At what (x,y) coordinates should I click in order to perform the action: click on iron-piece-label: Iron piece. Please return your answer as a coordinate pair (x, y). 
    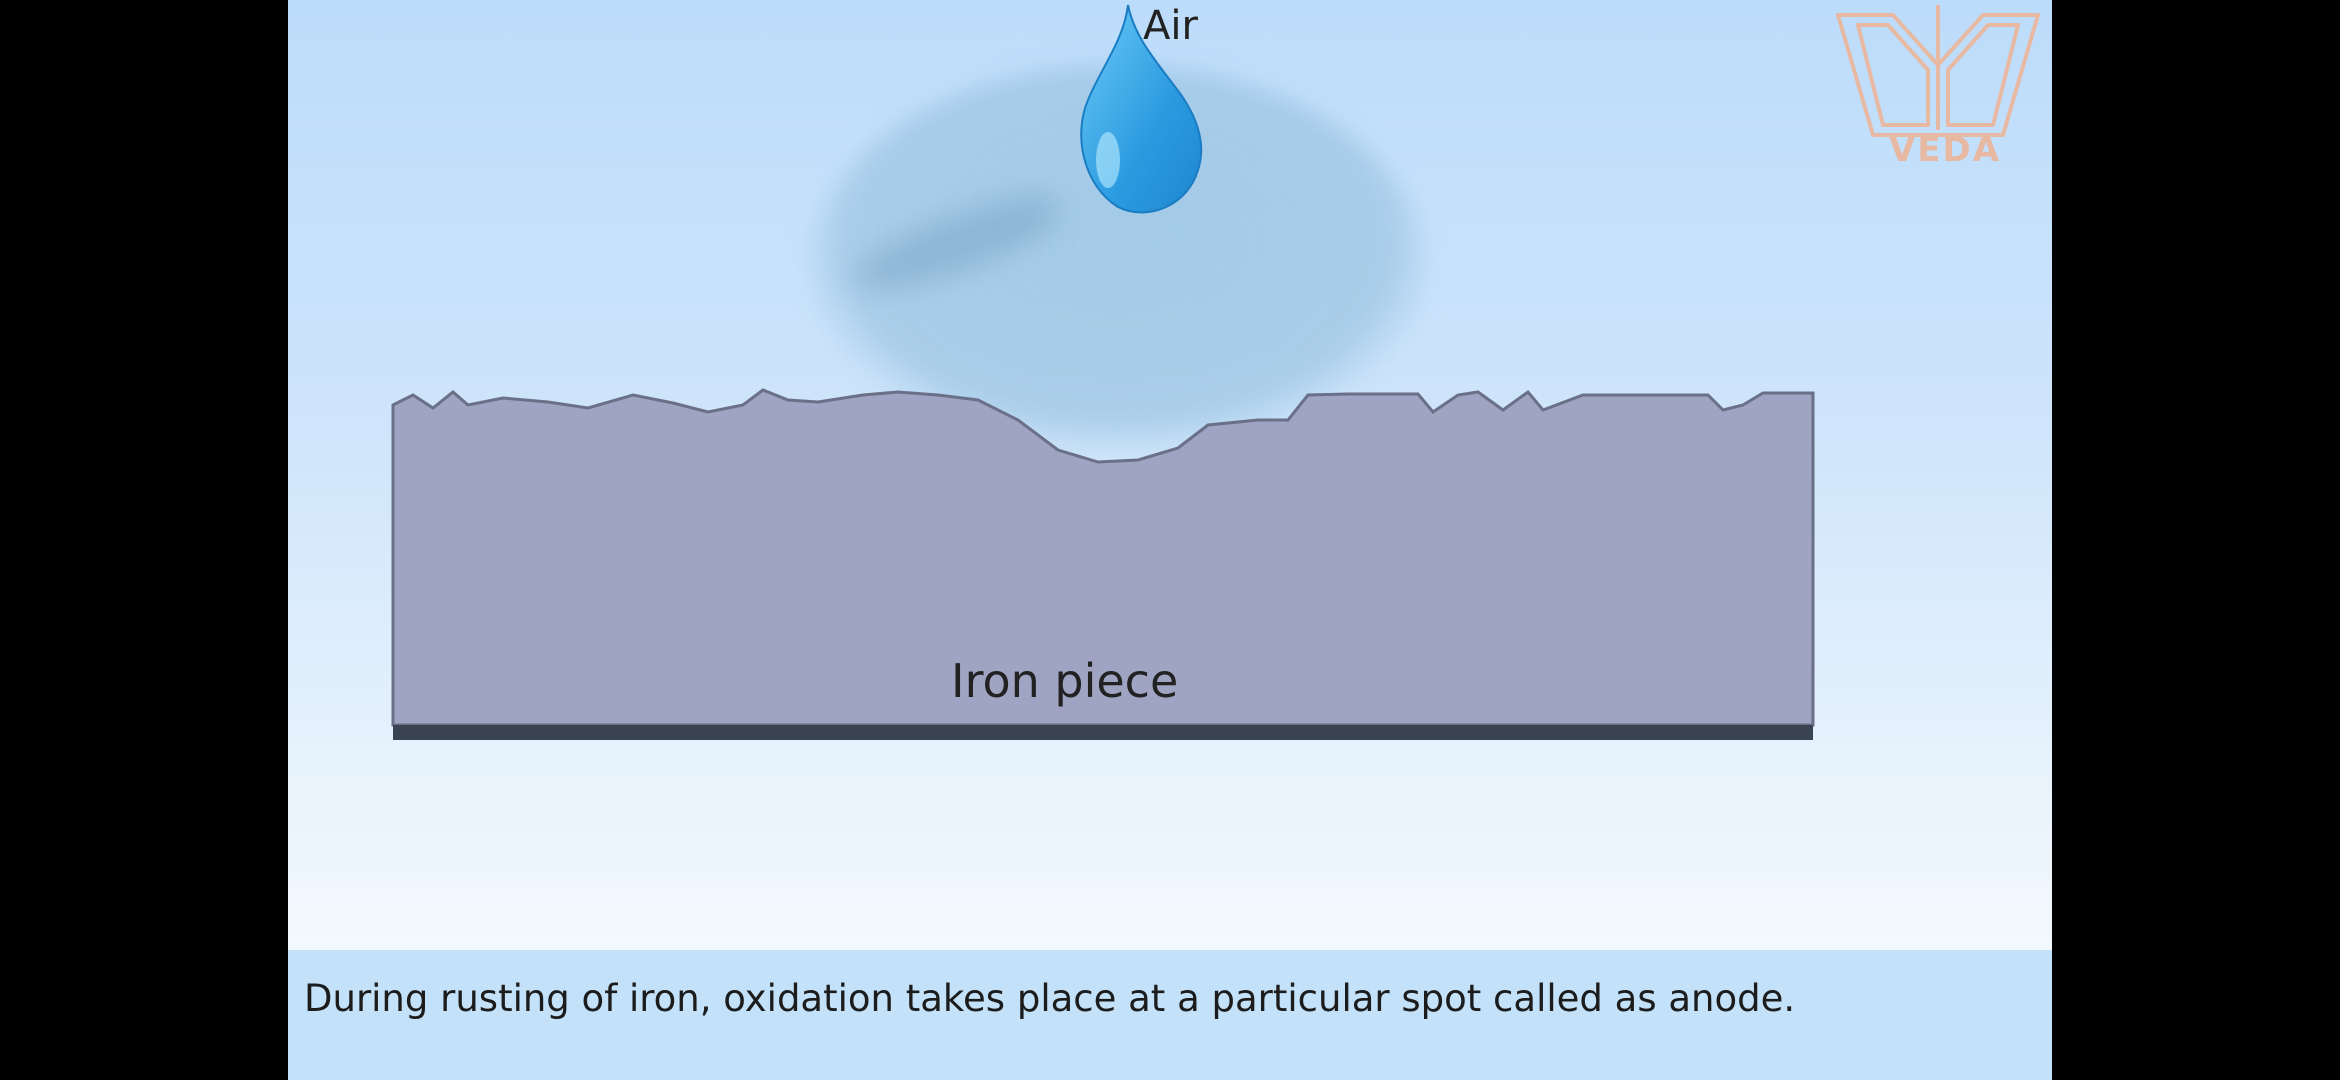
    Looking at the image, I should click on (1065, 681).